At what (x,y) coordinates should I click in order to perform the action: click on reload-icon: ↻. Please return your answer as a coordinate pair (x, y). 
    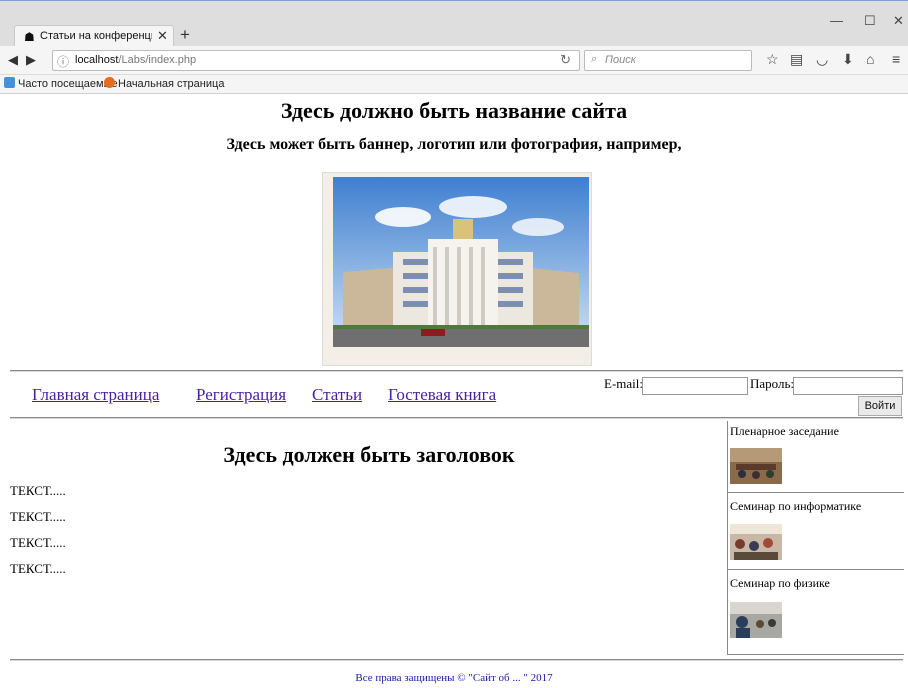
    Looking at the image, I should click on (565, 60).